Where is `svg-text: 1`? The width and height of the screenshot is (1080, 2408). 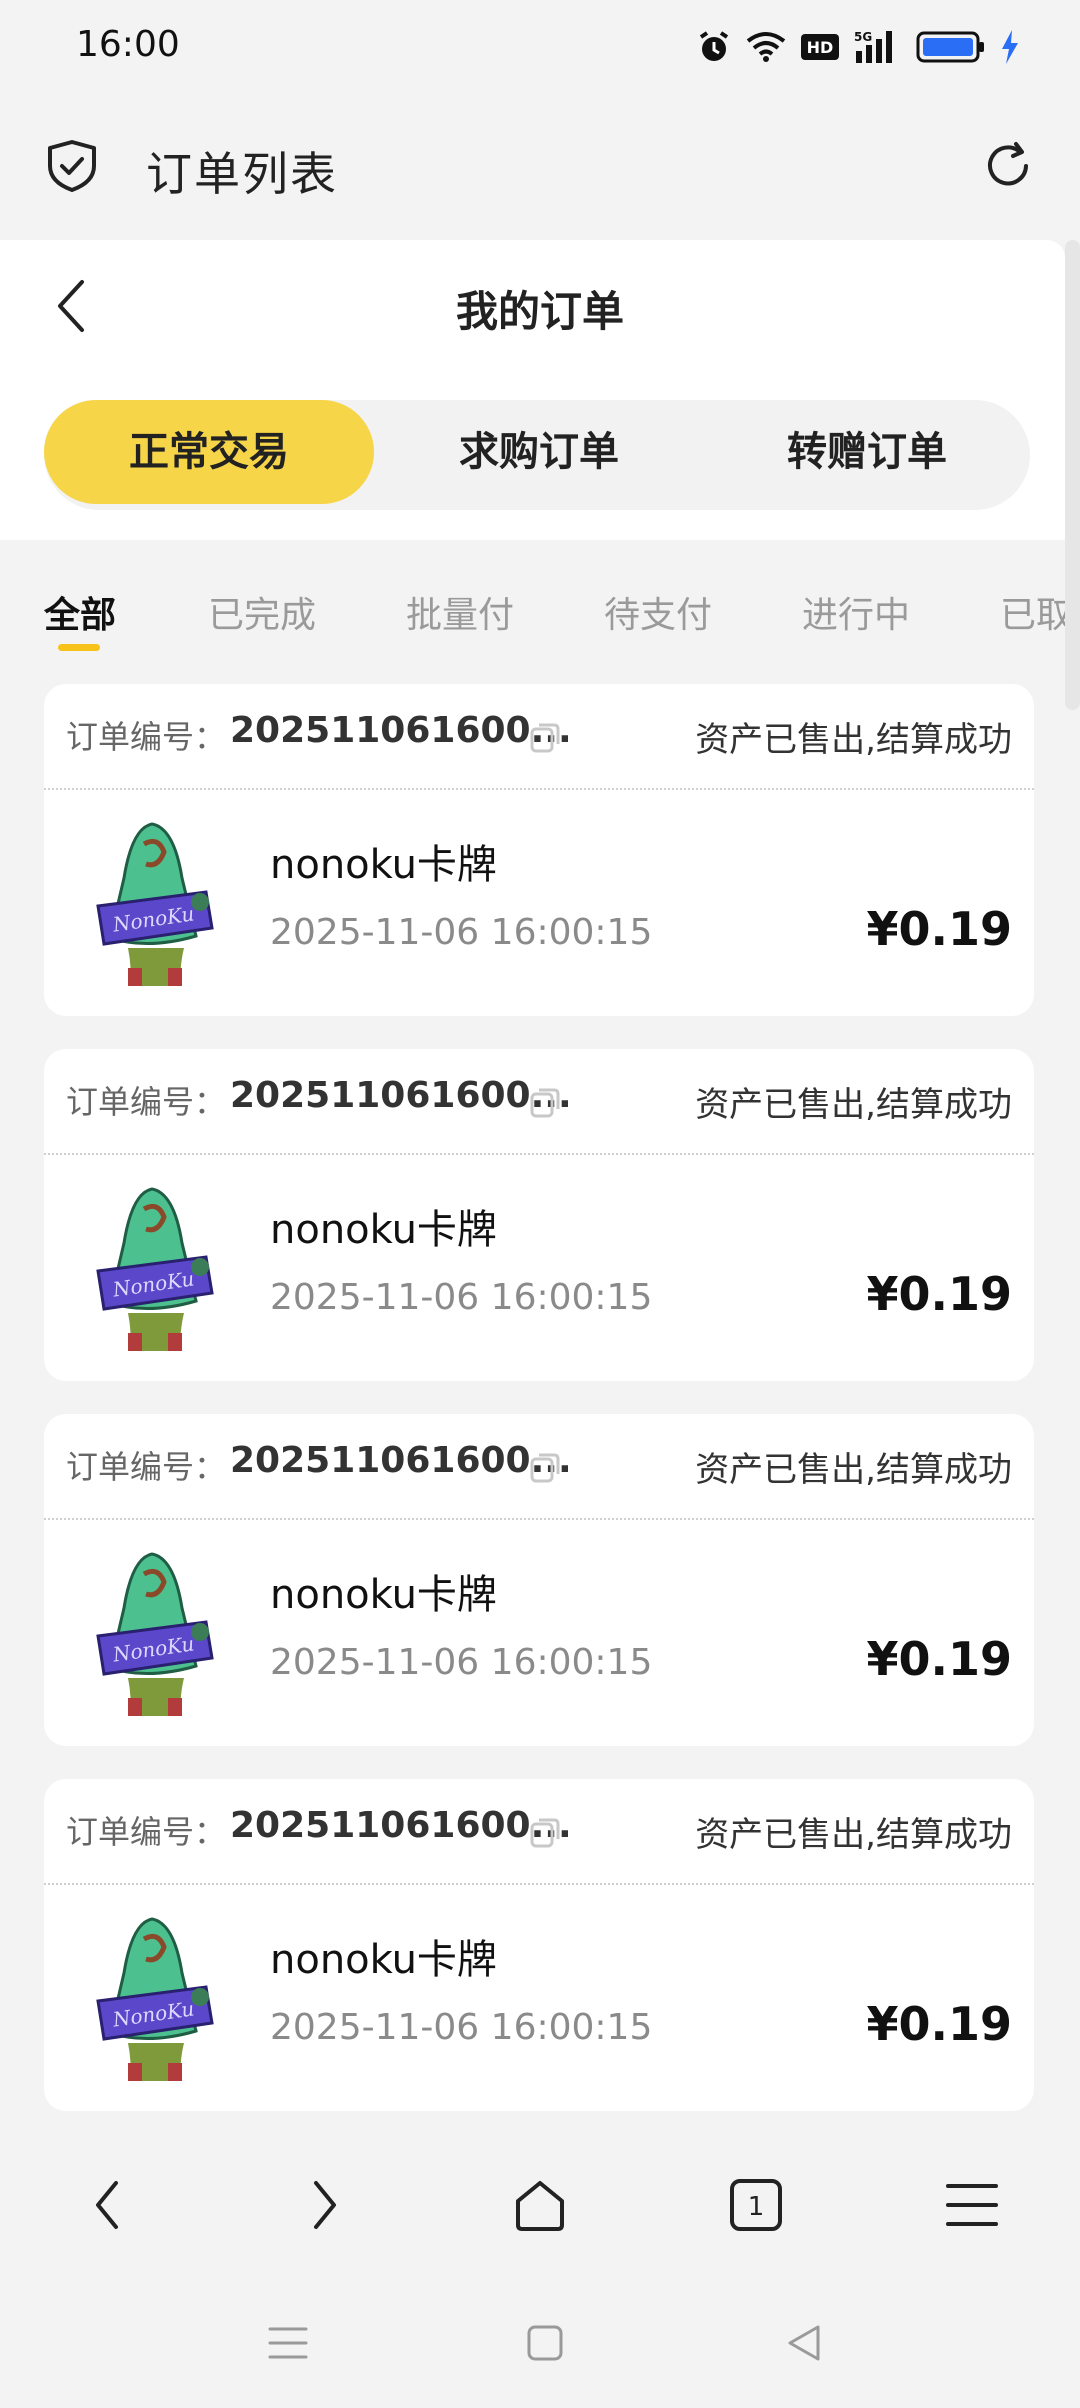 svg-text: 1 is located at coordinates (756, 2207).